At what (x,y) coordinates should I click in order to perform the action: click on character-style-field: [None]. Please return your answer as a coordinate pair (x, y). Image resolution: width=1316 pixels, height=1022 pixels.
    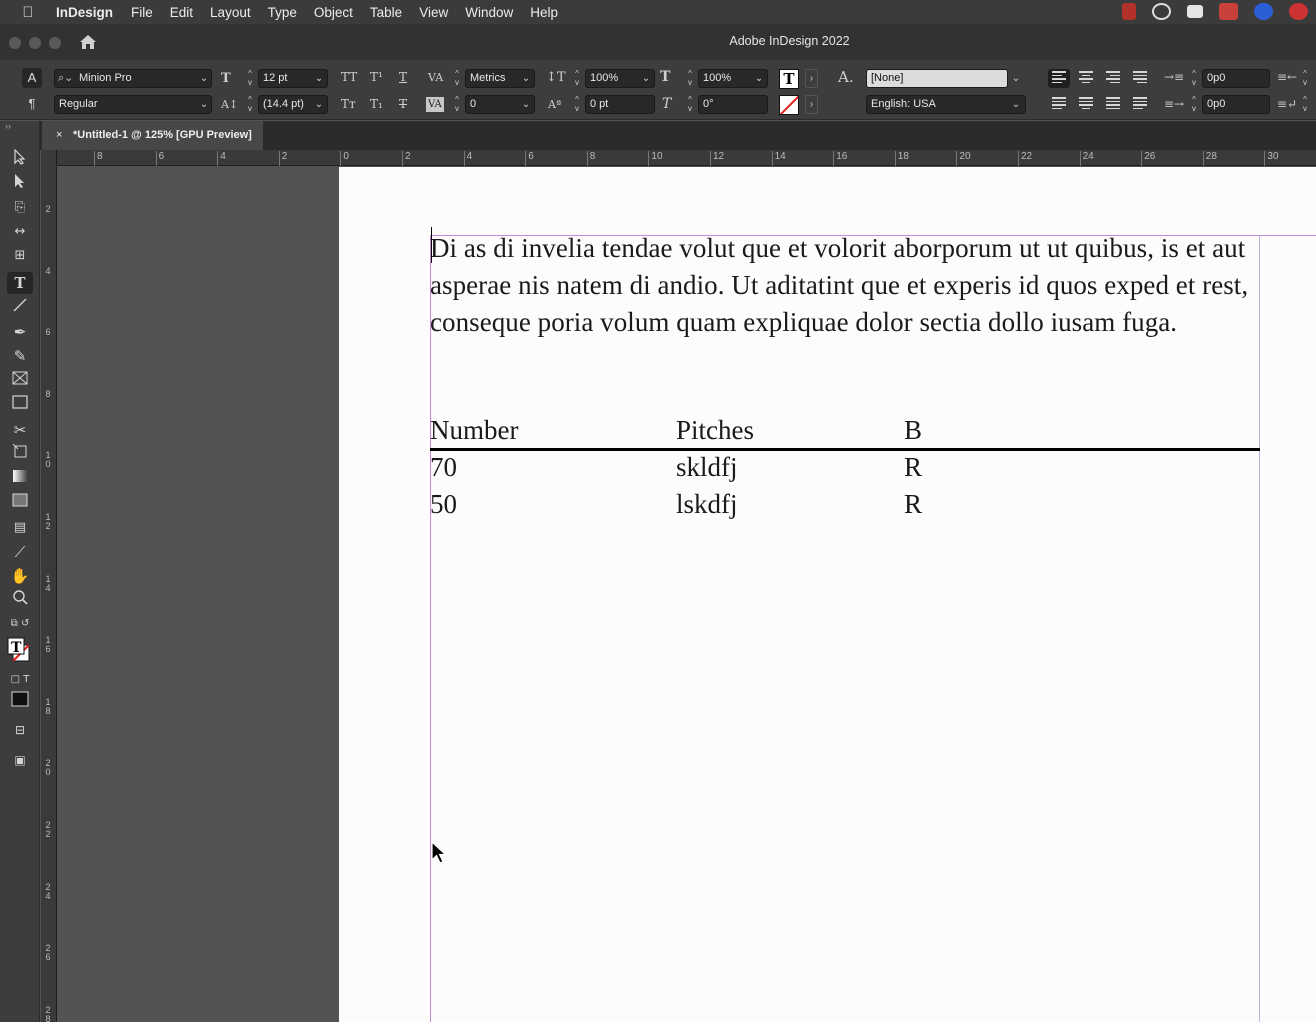
    Looking at the image, I should click on (937, 78).